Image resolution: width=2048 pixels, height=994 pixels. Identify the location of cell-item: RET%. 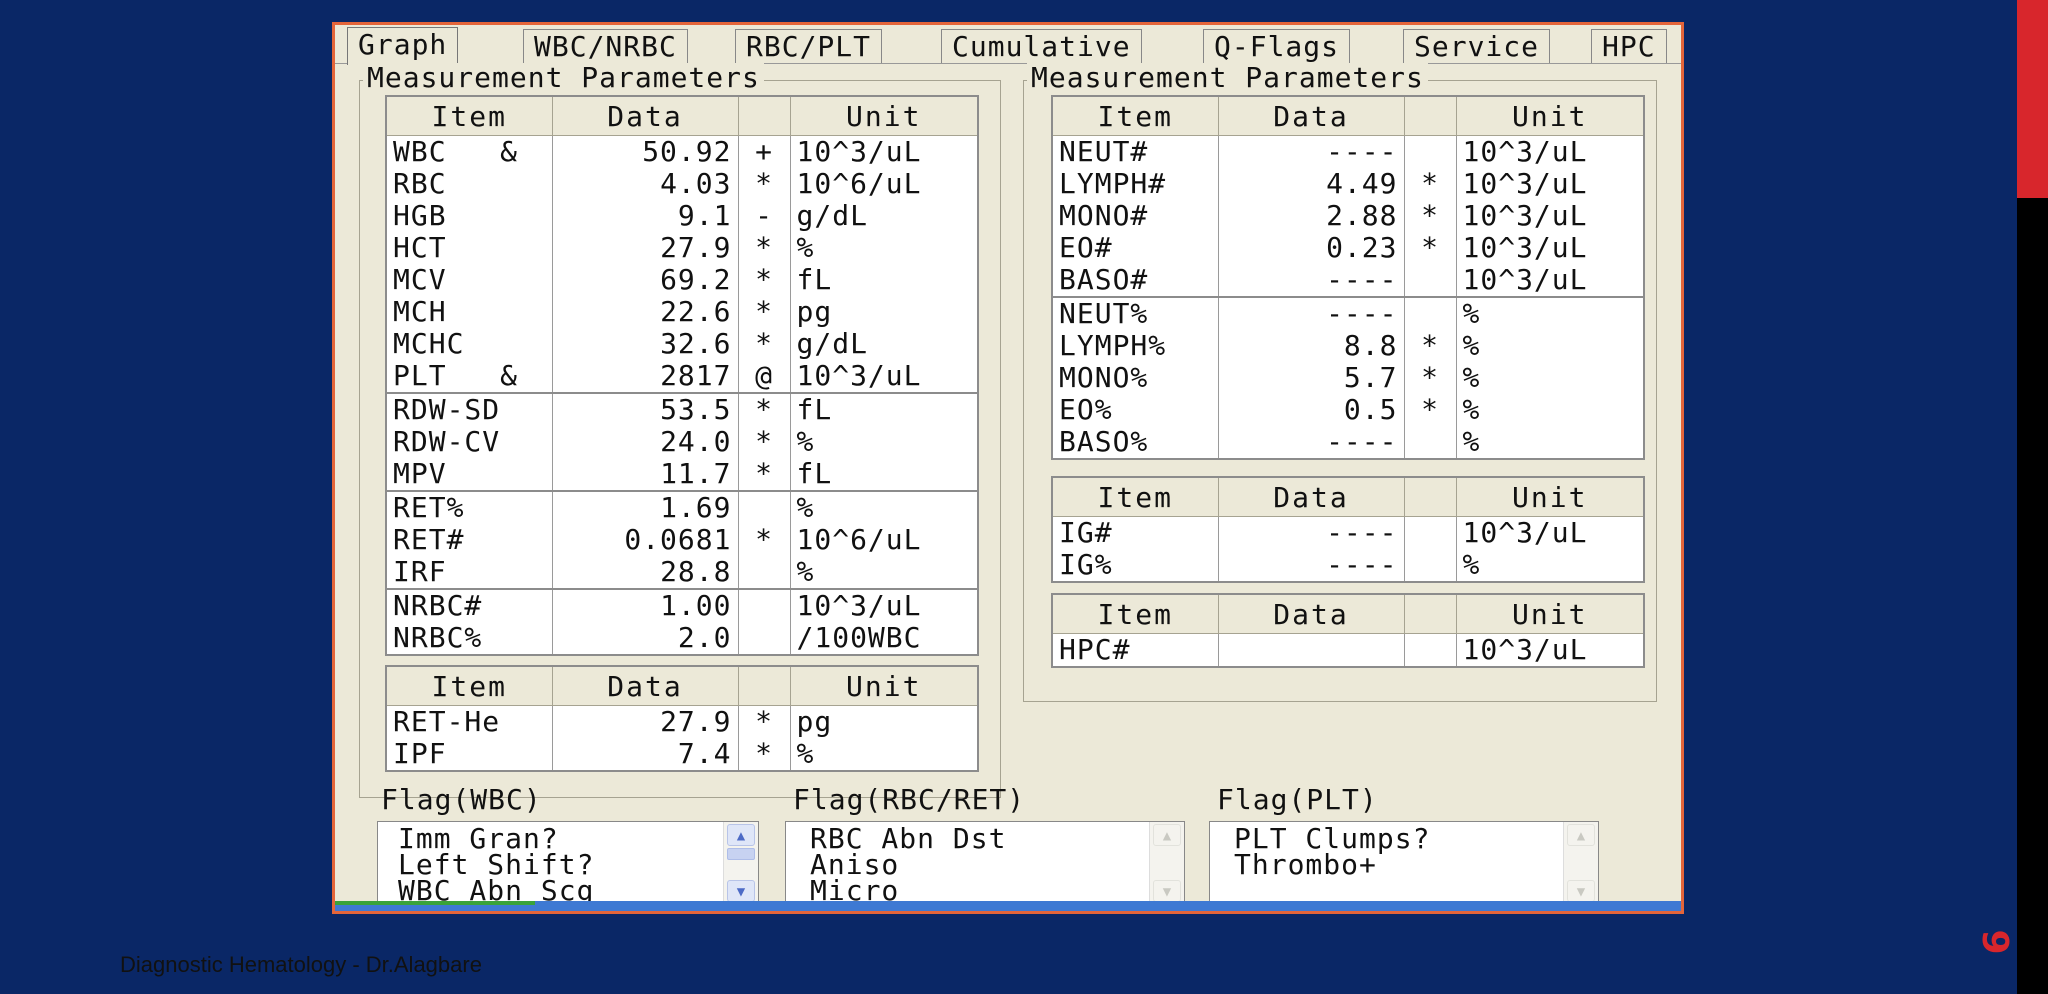
(469, 507).